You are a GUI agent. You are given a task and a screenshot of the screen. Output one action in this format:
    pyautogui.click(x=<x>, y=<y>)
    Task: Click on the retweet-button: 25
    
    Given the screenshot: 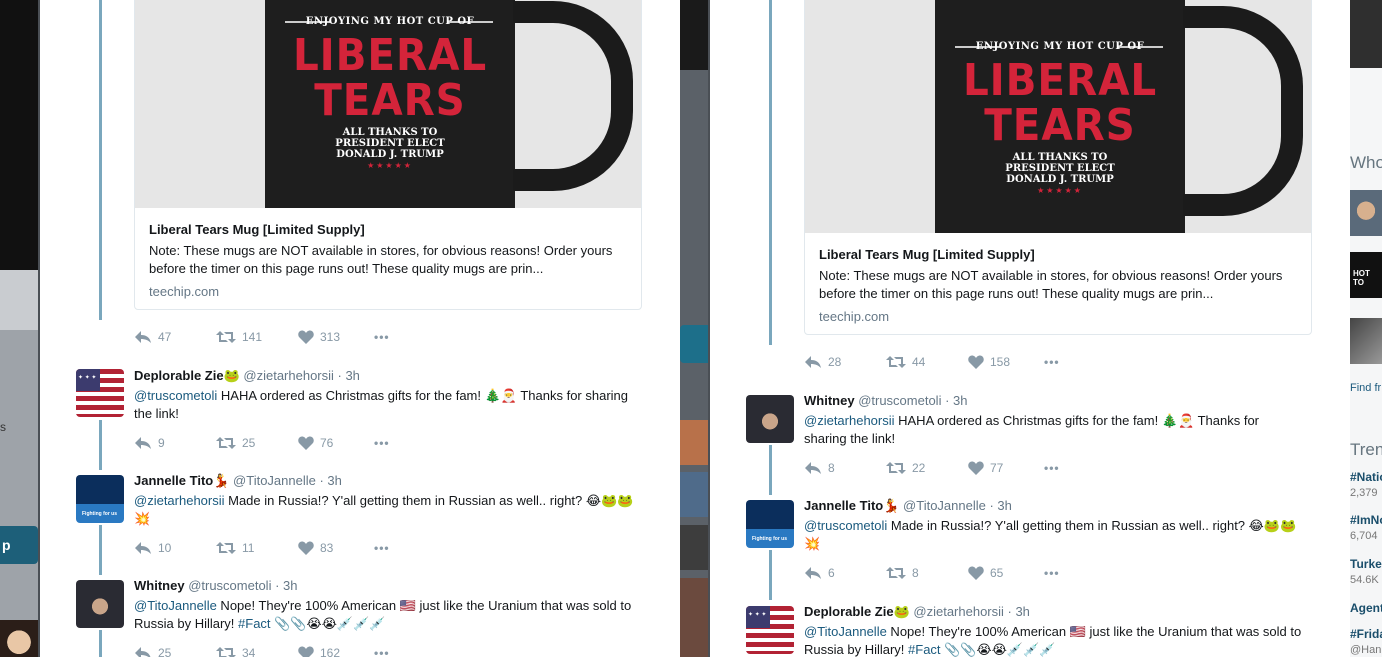 What is the action you would take?
    pyautogui.click(x=235, y=443)
    